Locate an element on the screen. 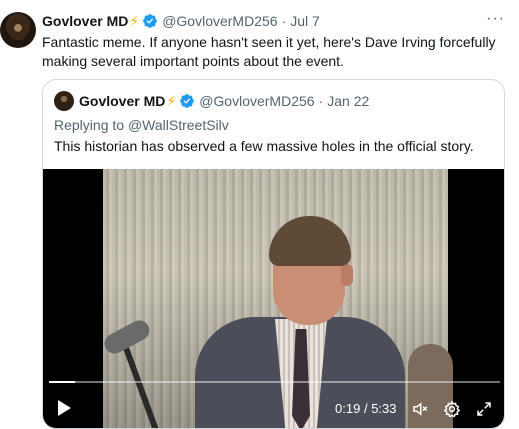 The height and width of the screenshot is (429, 519). tweet-date: Jul 7 is located at coordinates (305, 21).